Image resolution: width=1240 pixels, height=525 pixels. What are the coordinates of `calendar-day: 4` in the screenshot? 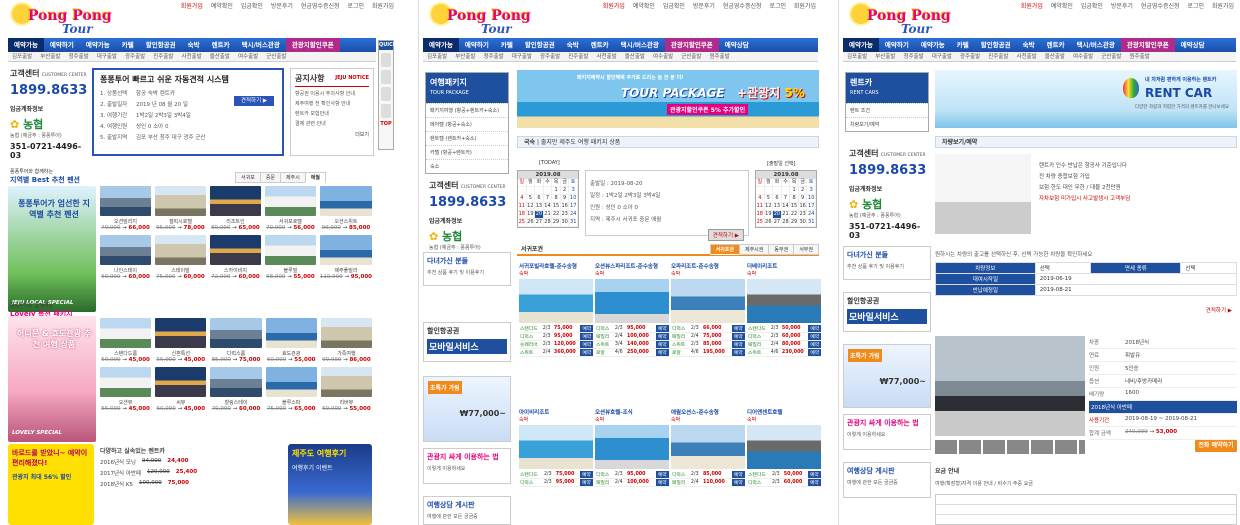 It's located at (760, 199).